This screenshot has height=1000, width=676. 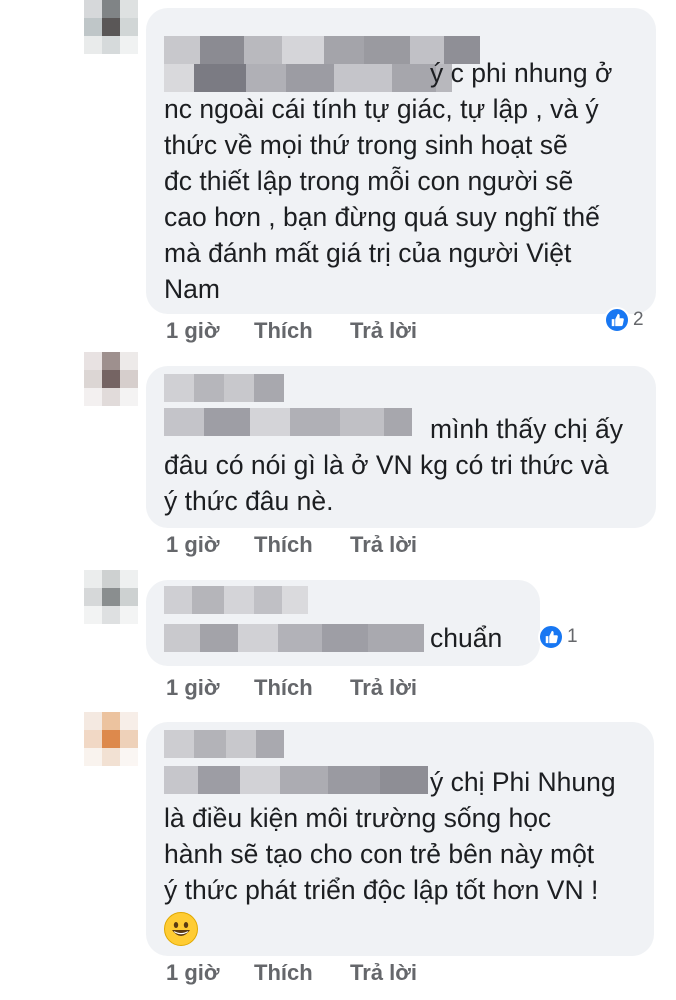 What do you see at coordinates (366, 145) in the screenshot?
I see `comment-text-line: thức về mọi thứ trong sinh hoạt sẽ` at bounding box center [366, 145].